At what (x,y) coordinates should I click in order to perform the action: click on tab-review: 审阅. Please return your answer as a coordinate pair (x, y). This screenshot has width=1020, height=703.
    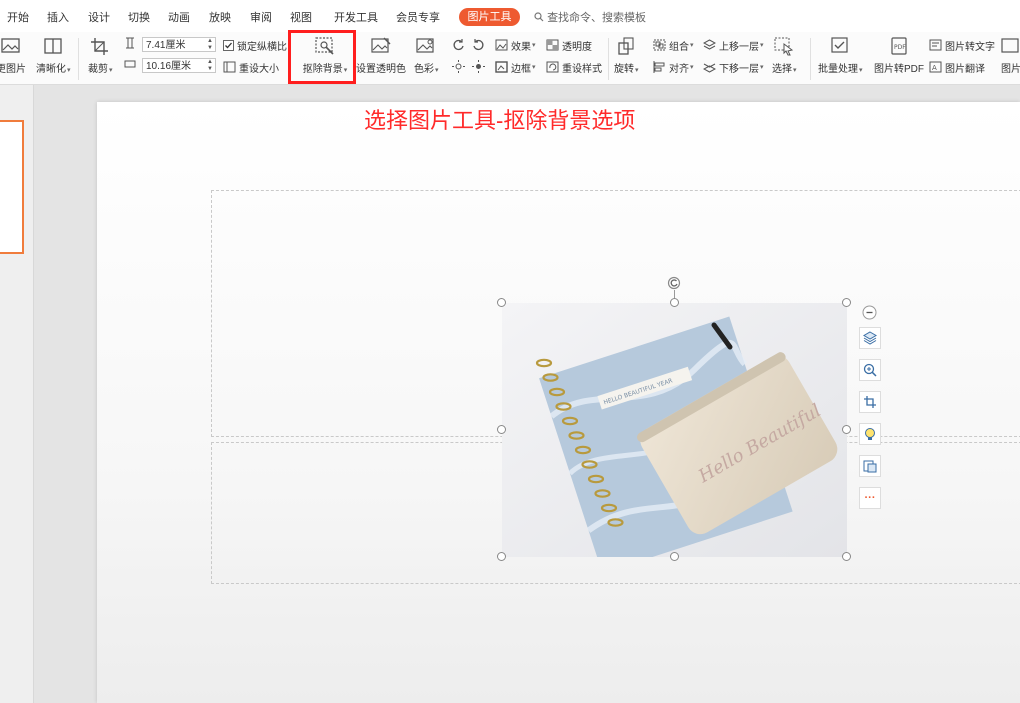
    Looking at the image, I should click on (261, 17).